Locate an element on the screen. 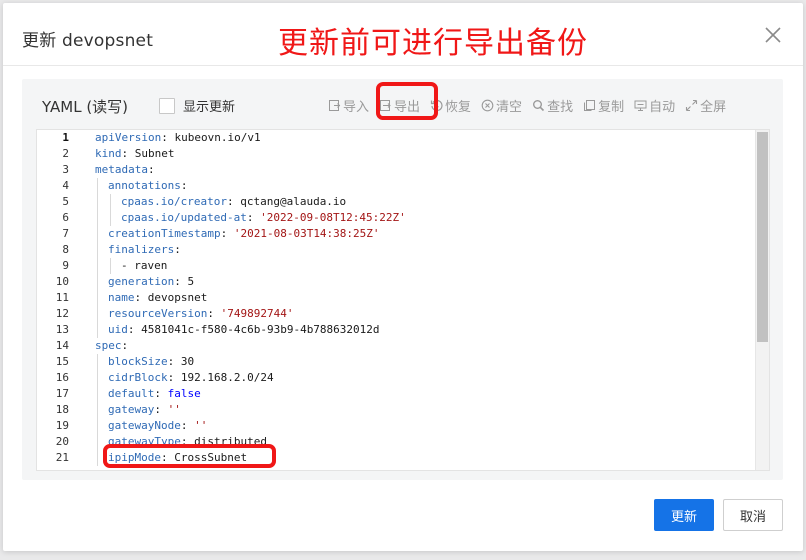  code-text: name: devopsnet is located at coordinates (157, 298).